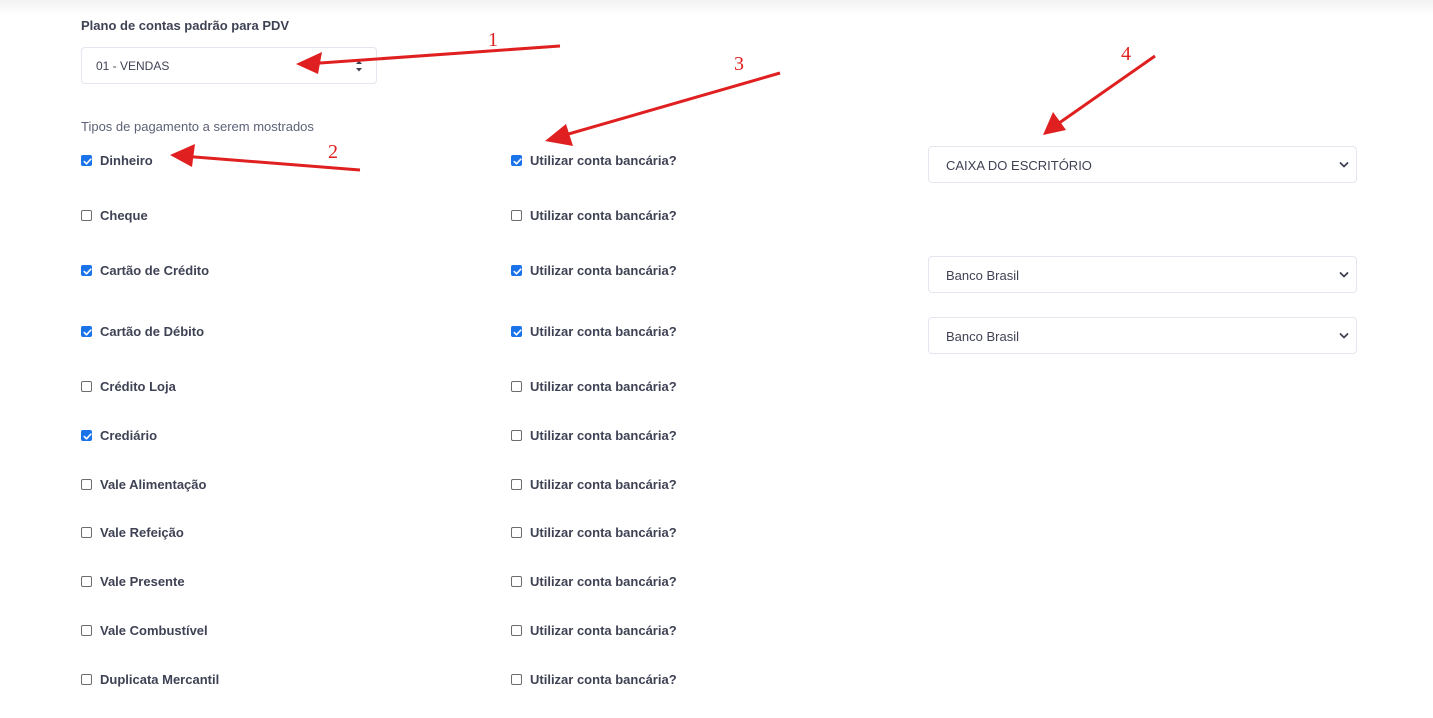 The height and width of the screenshot is (718, 1433). I want to click on payment-row: Crédito Loja Utilizar conta bancária?, so click(716, 390).